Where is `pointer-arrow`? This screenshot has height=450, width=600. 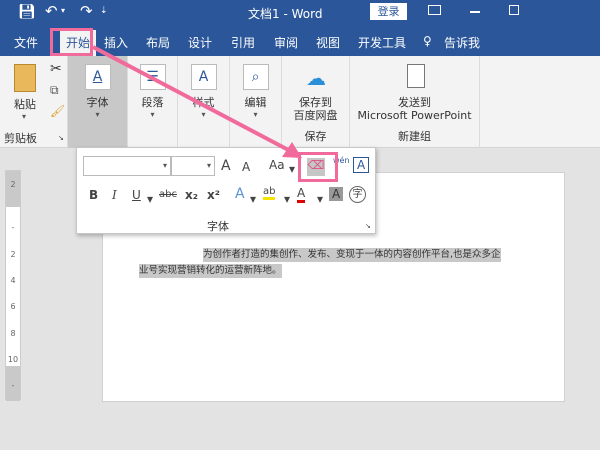 pointer-arrow is located at coordinates (197, 101).